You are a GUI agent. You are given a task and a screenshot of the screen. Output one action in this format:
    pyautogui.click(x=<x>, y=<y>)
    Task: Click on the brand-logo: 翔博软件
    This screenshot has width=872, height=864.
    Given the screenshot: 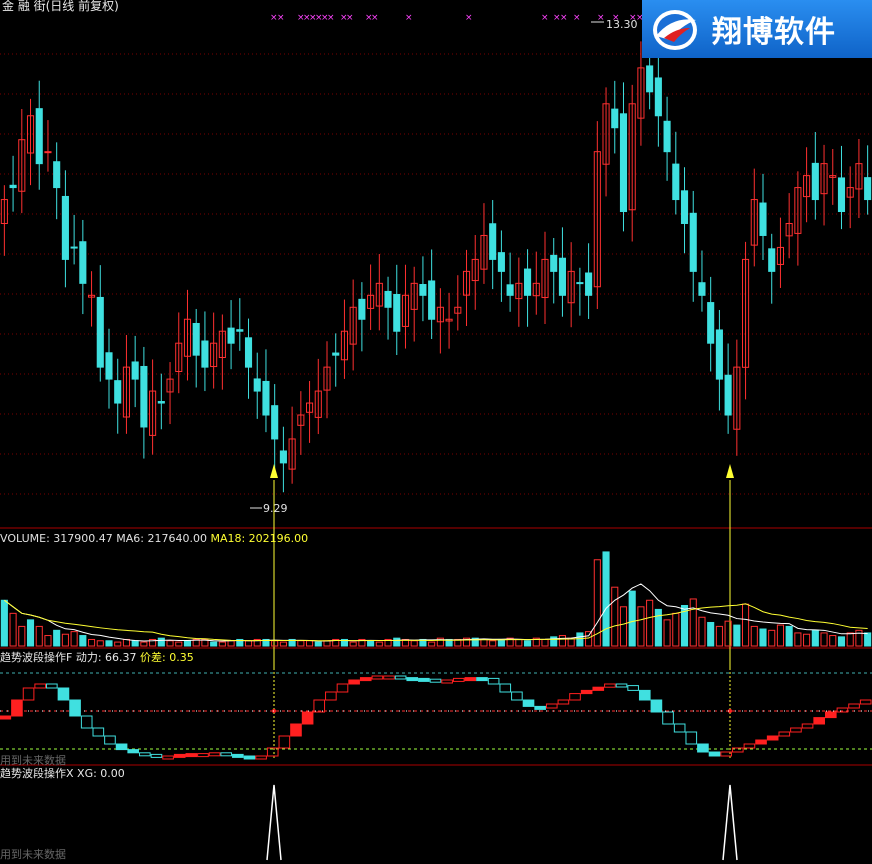 What is the action you would take?
    pyautogui.click(x=757, y=29)
    